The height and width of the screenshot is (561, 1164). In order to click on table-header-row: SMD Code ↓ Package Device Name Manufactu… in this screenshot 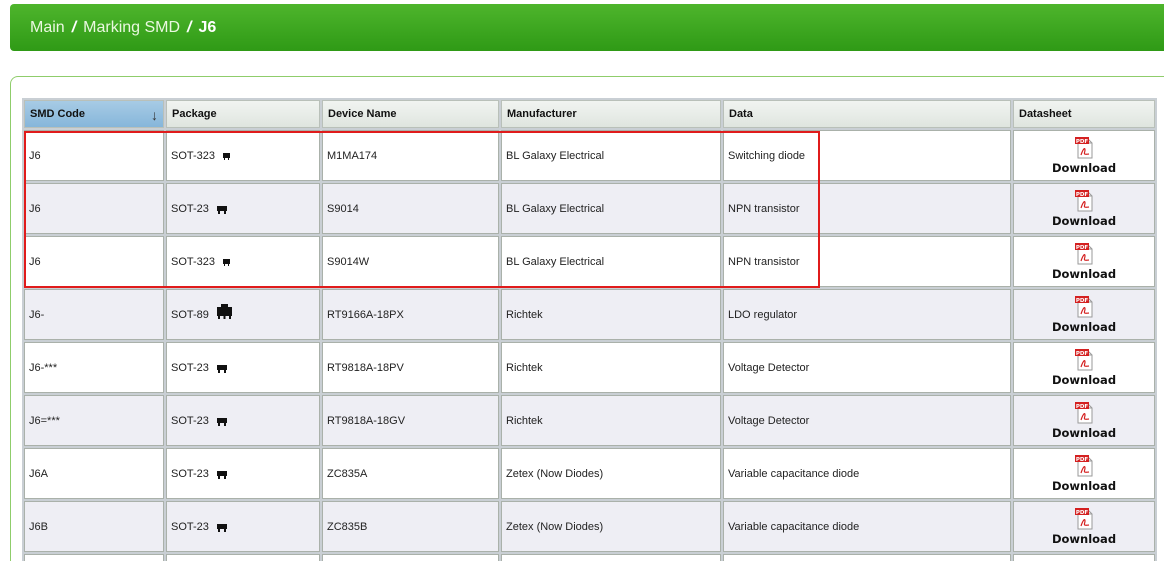, I will do `click(589, 114)`.